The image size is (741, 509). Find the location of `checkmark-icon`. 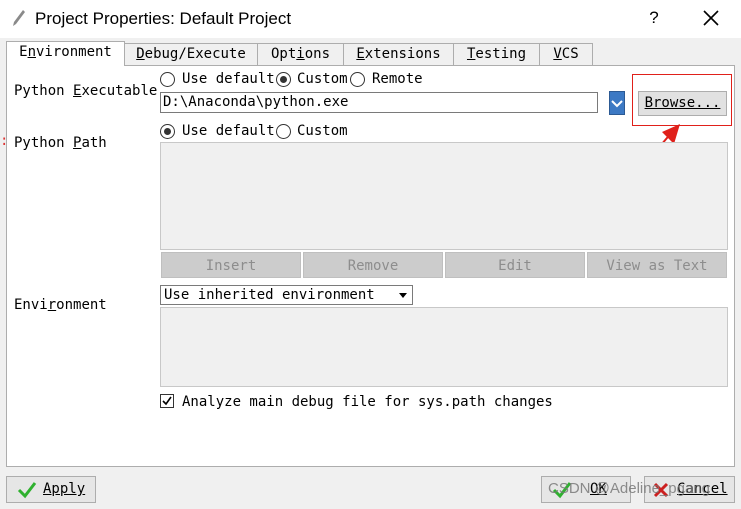

checkmark-icon is located at coordinates (167, 401).